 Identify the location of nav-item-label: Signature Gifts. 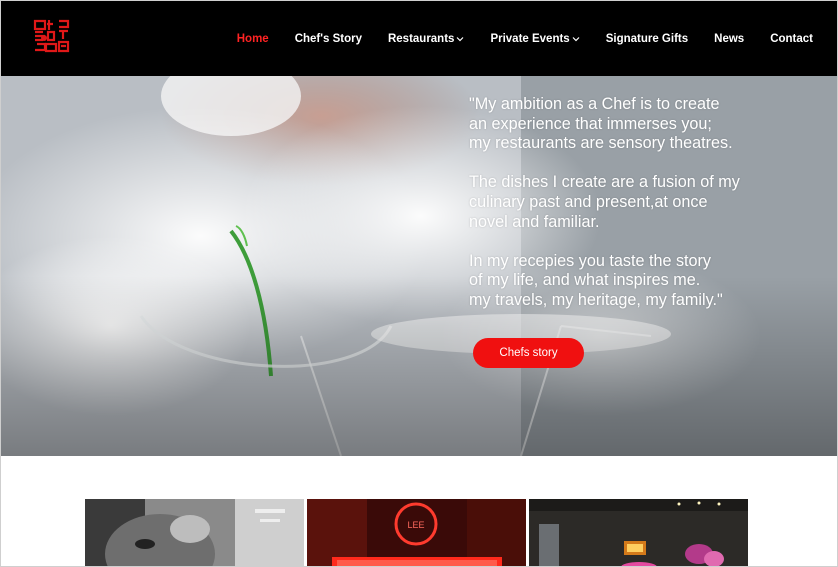
(647, 39).